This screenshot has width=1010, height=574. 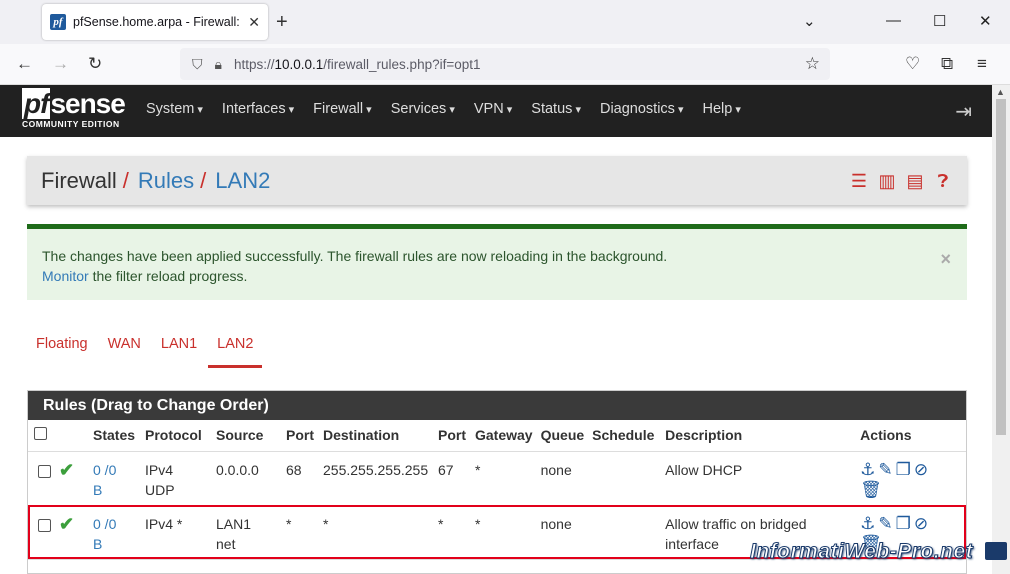 What do you see at coordinates (497, 180) in the screenshot?
I see `breadcrumb: Firewall / Rules / LAN2 ☰ ▥ ▤ ❓︎` at bounding box center [497, 180].